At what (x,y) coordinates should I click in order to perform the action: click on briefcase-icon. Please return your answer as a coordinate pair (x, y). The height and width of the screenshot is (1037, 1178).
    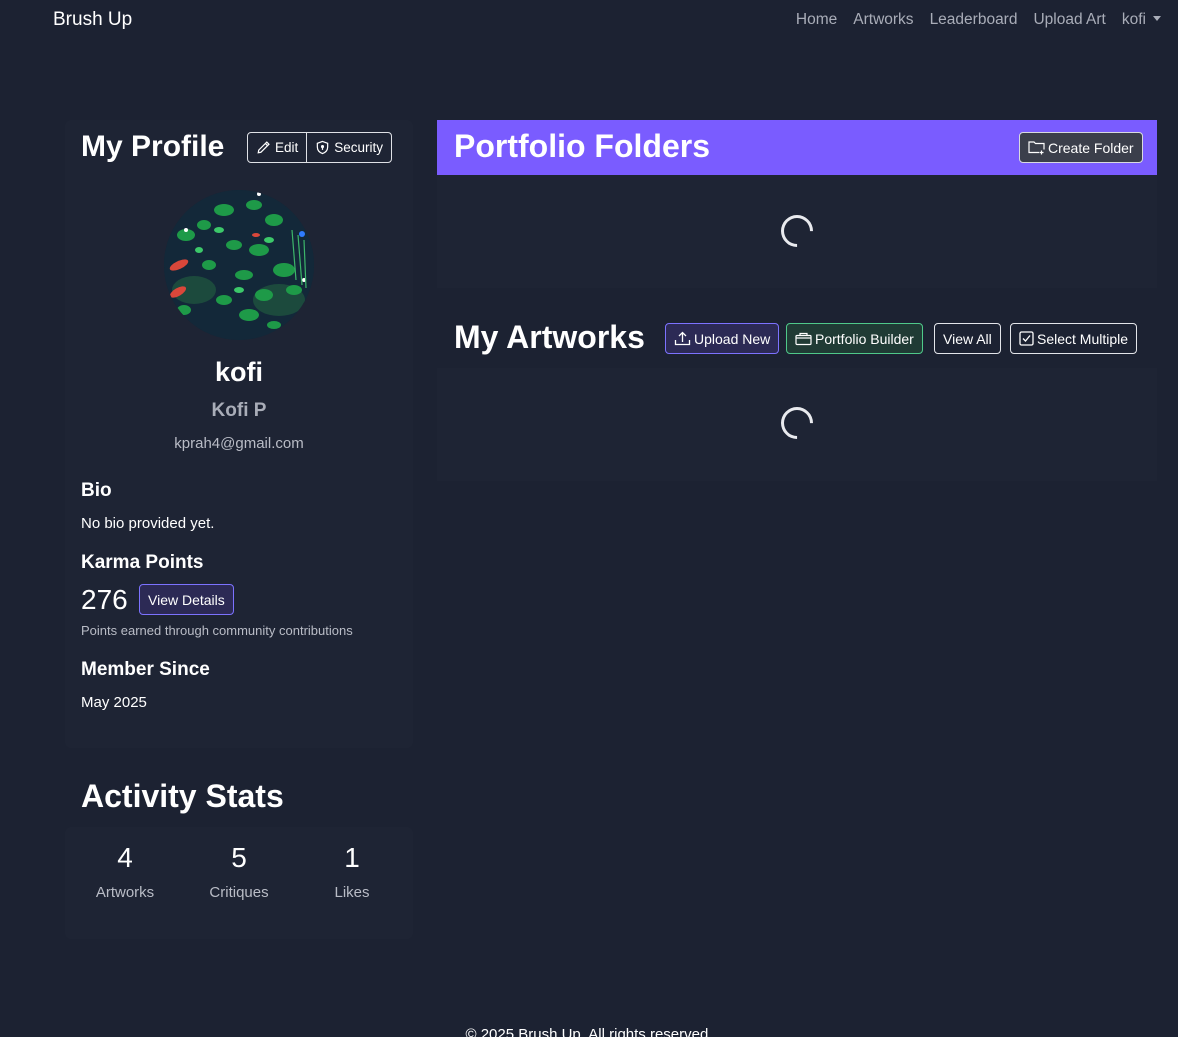
    Looking at the image, I should click on (803, 338).